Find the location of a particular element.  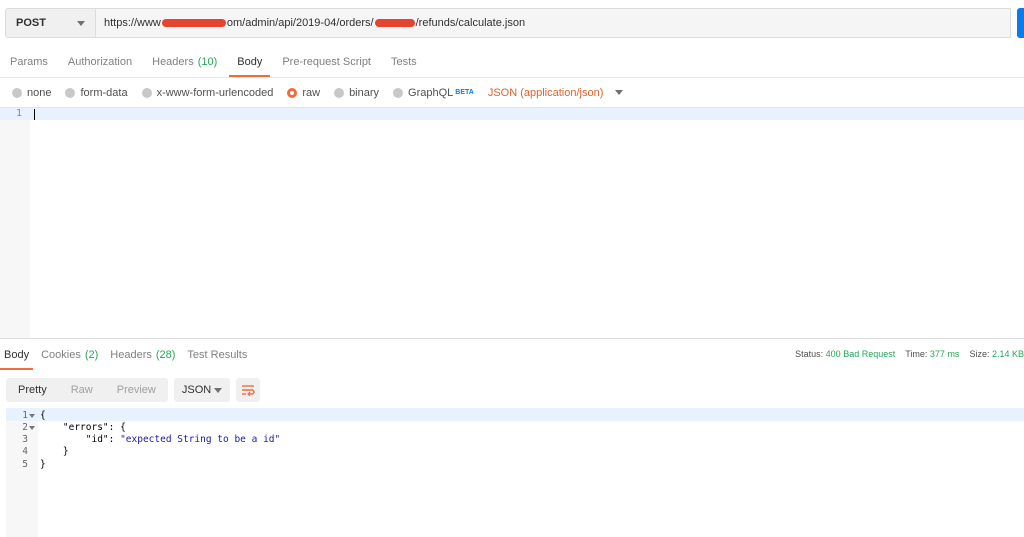

time-value: 377 ms is located at coordinates (944, 354).